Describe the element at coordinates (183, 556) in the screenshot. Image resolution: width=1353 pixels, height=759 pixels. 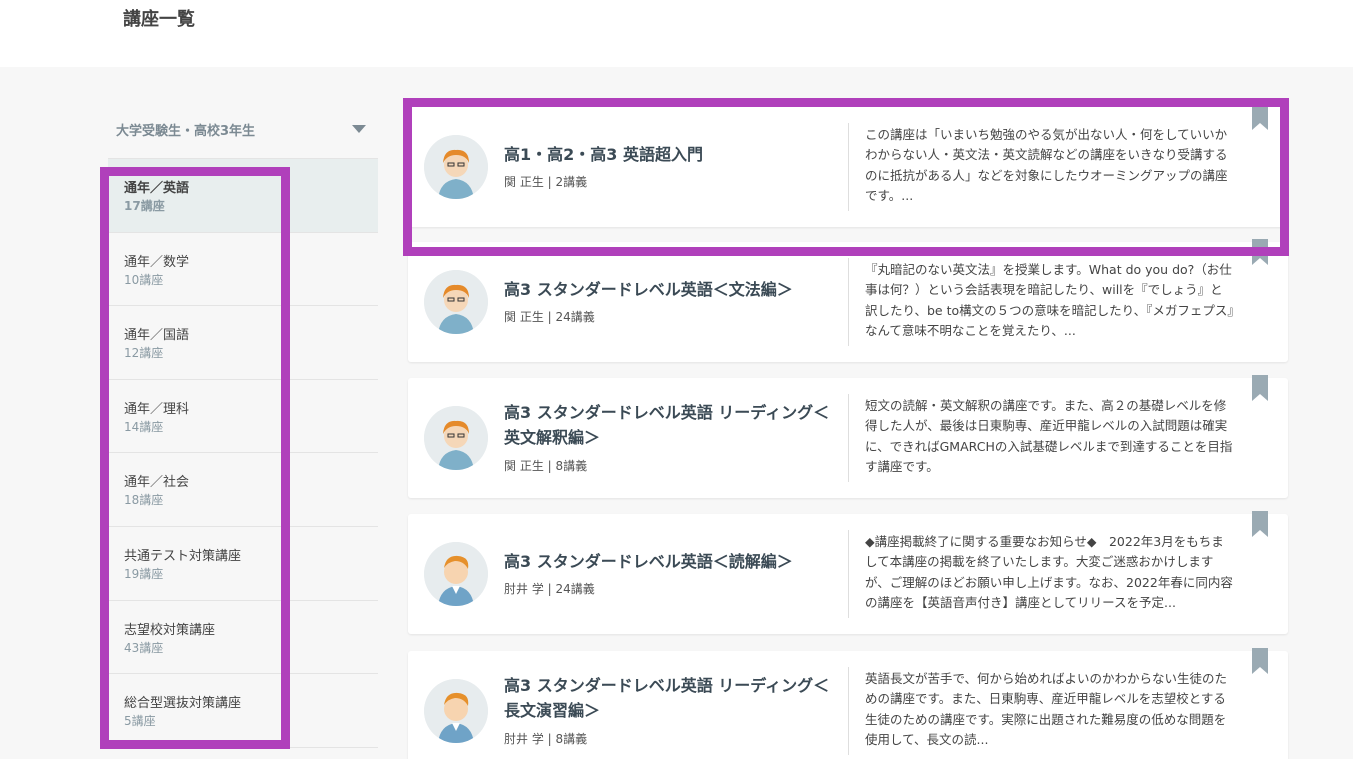
I see `category-name: 共通テスト対策講座` at that location.